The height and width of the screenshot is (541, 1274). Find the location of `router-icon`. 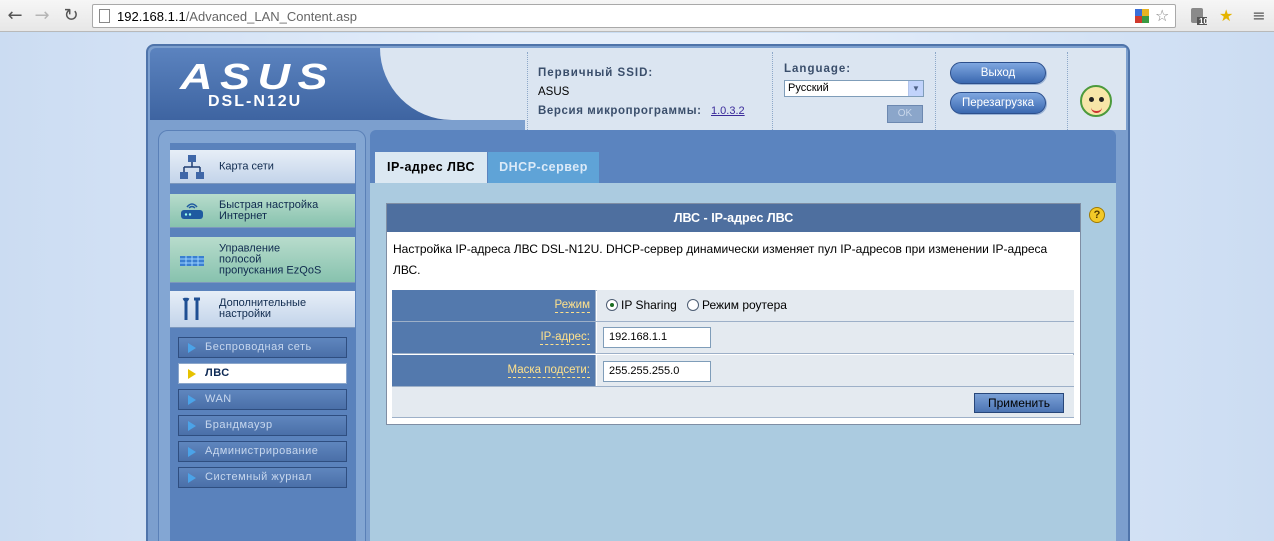

router-icon is located at coordinates (192, 210).